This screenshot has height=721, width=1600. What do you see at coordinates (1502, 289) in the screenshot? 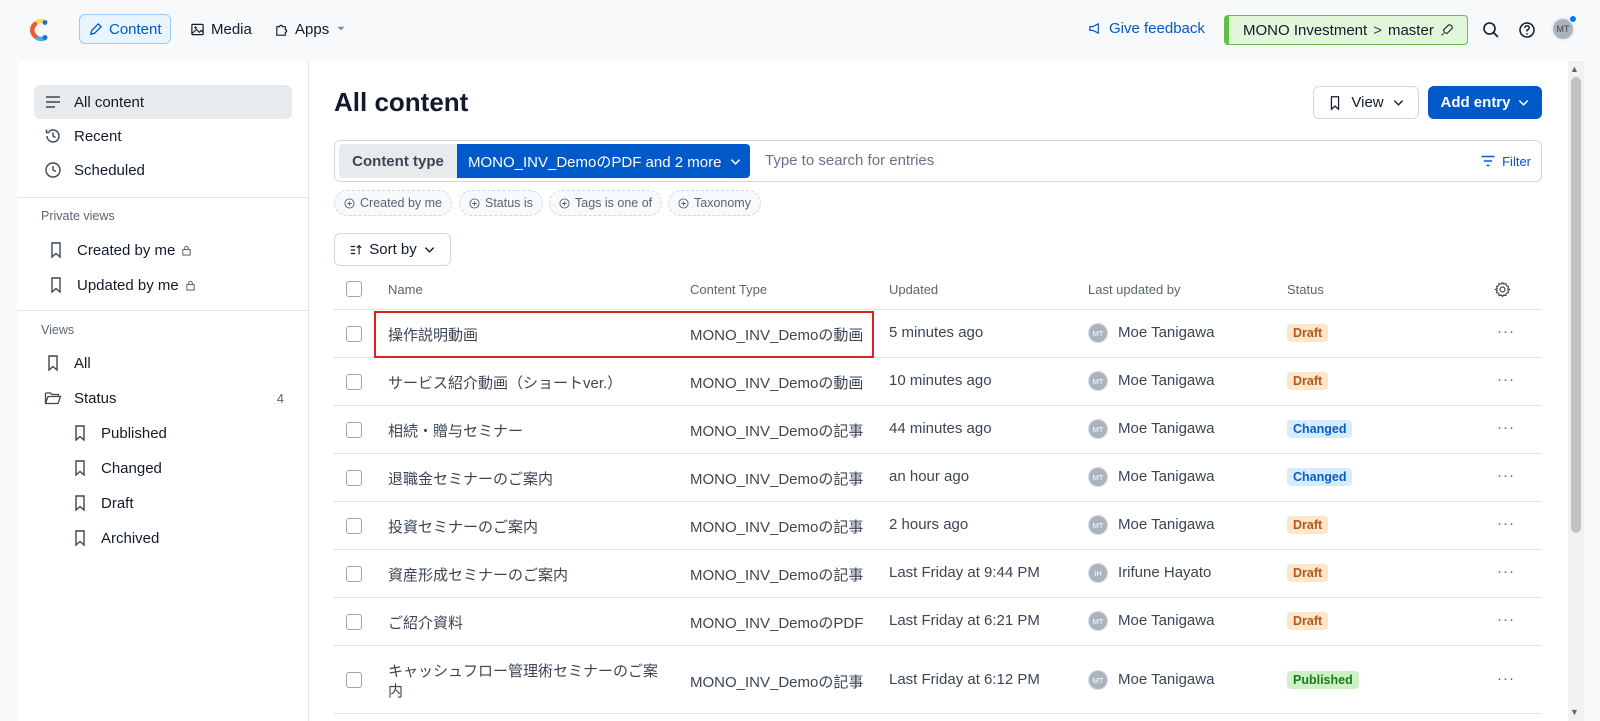
I see `gear-icon` at bounding box center [1502, 289].